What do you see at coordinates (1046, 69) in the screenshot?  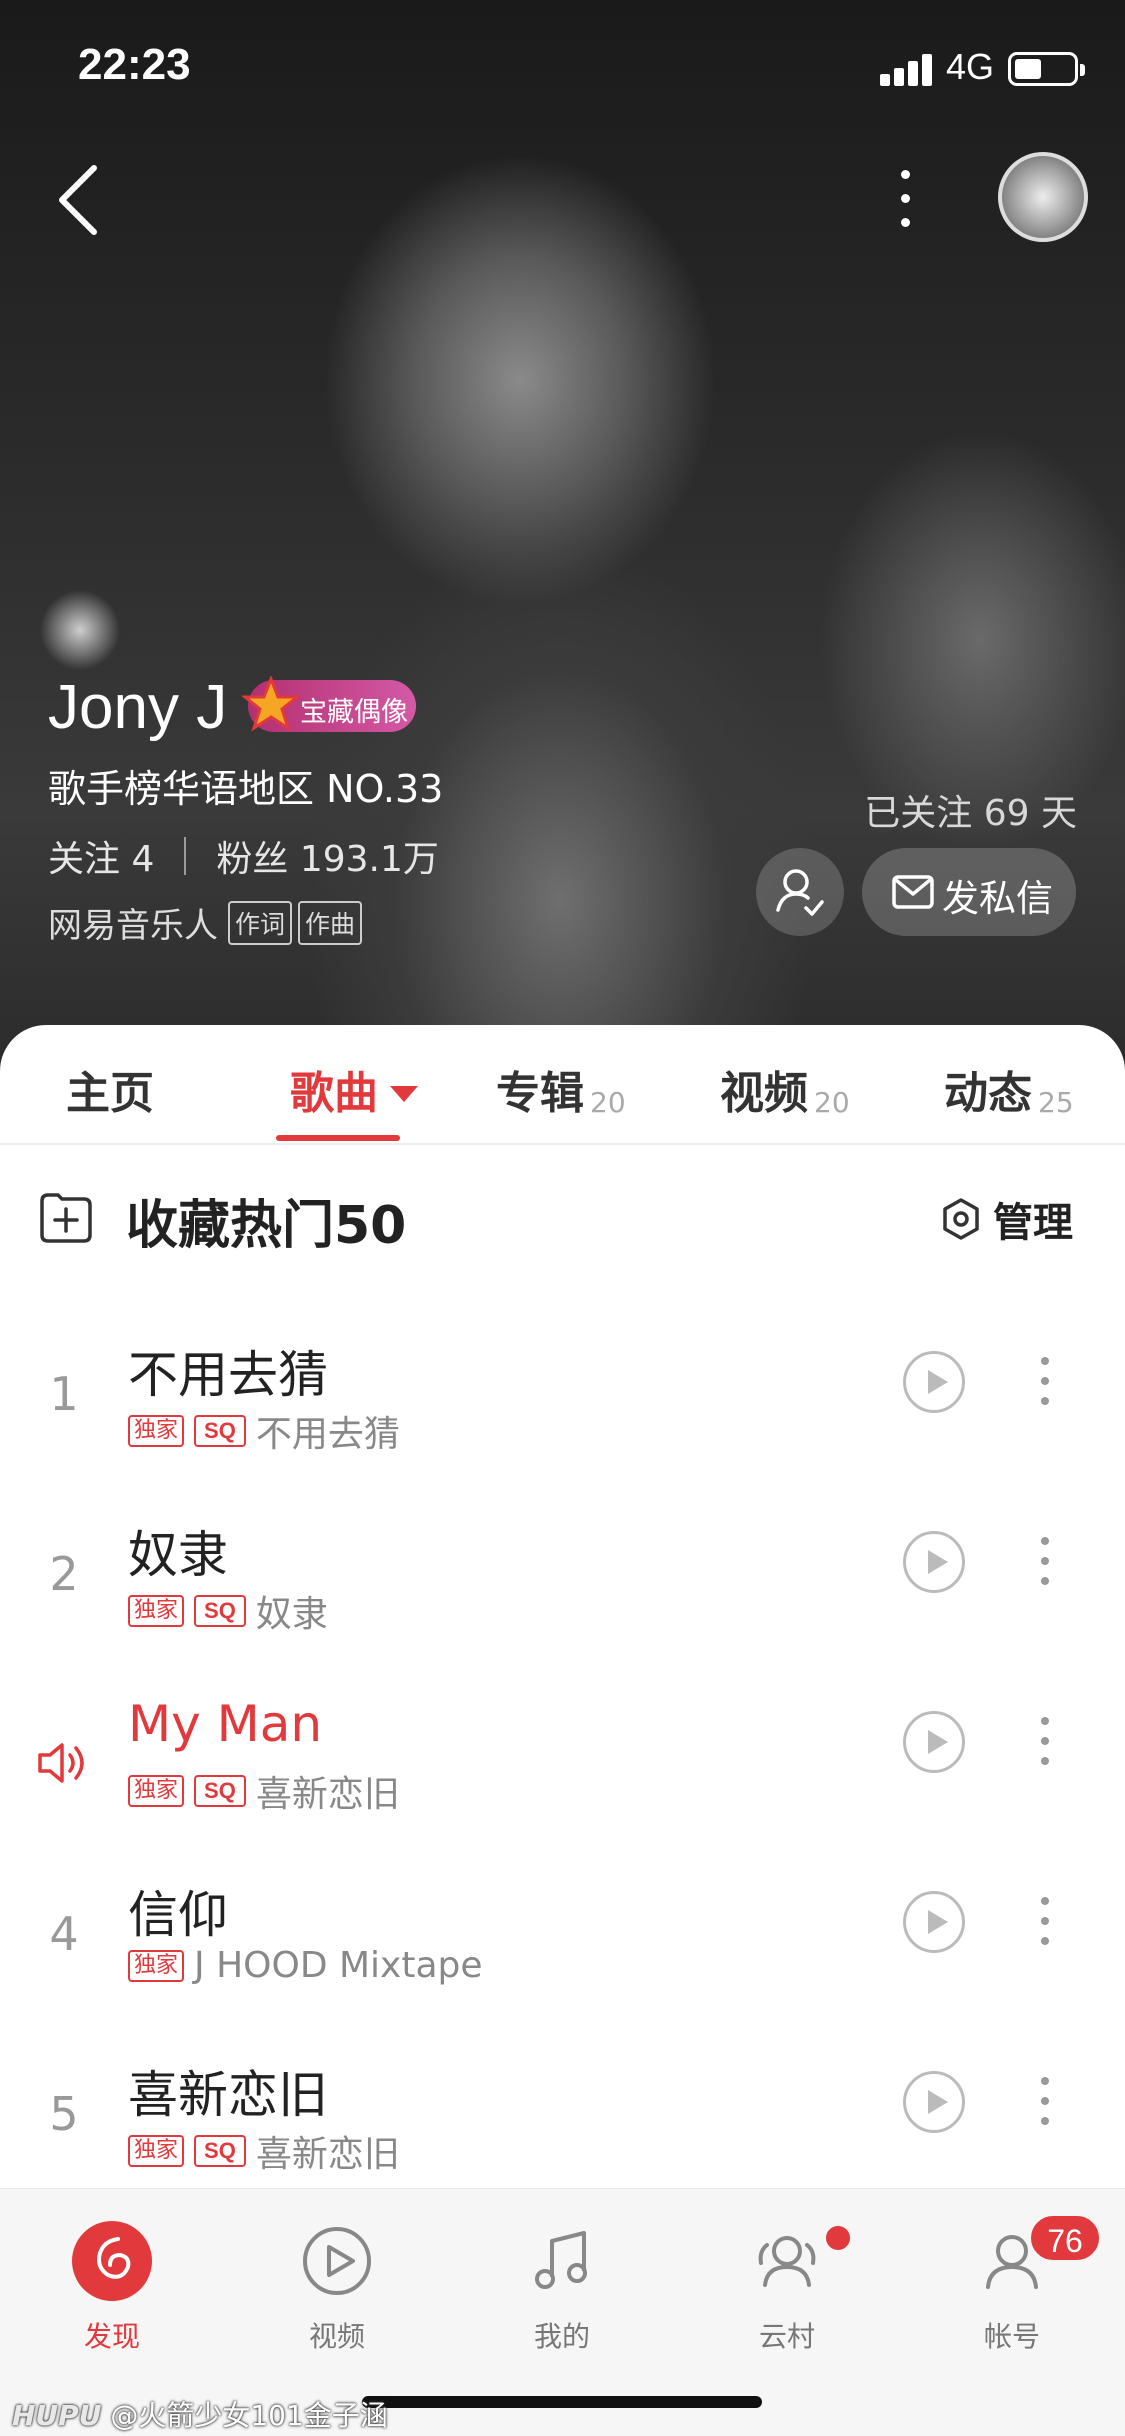 I see `battery-icon` at bounding box center [1046, 69].